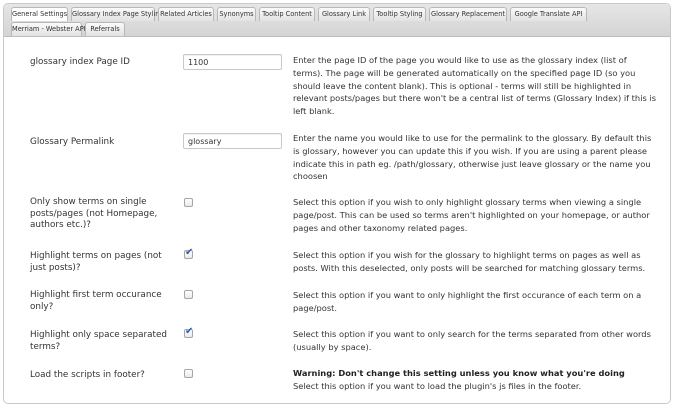 This screenshot has height=408, width=675. I want to click on tab-tooltip-content: Tooltip Content, so click(287, 14).